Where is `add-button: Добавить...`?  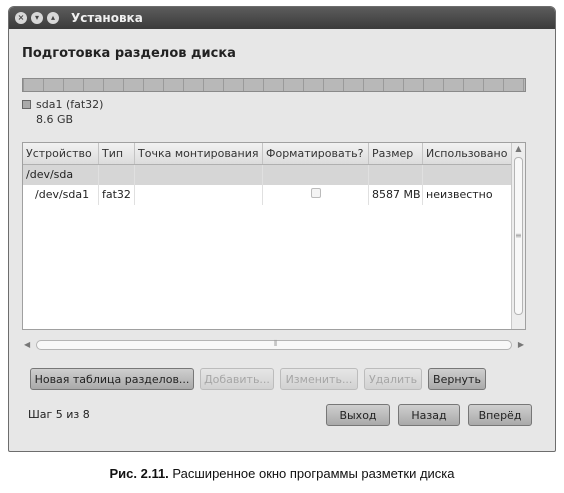 add-button: Добавить... is located at coordinates (237, 379).